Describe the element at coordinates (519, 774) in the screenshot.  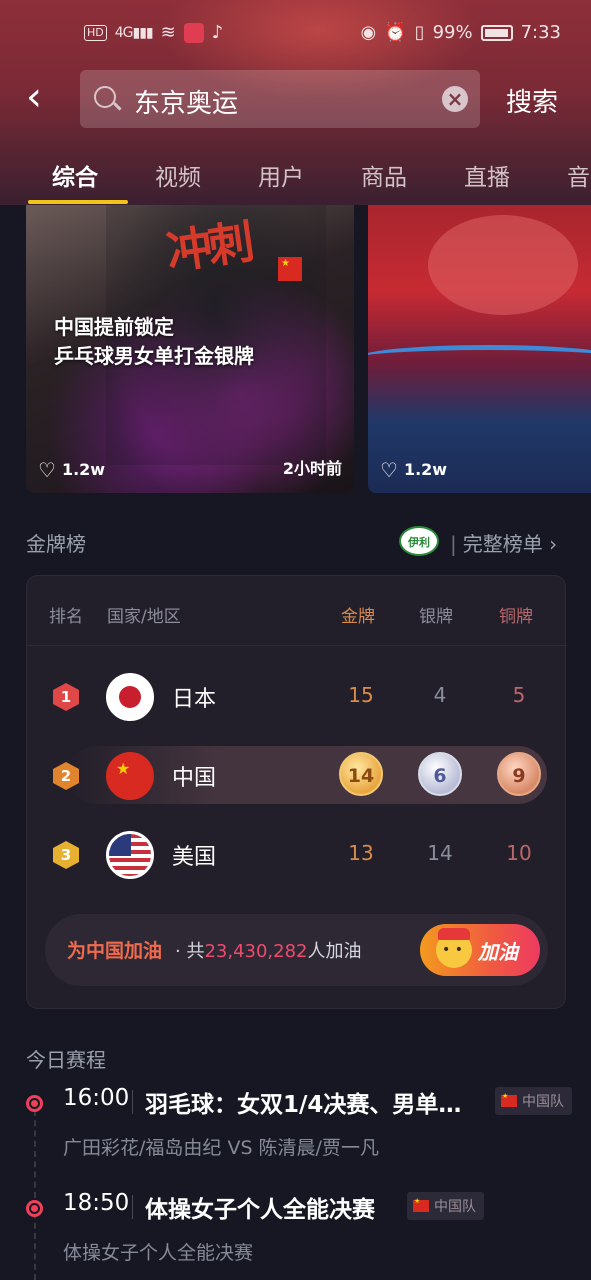
I see `bronze-count: 9` at that location.